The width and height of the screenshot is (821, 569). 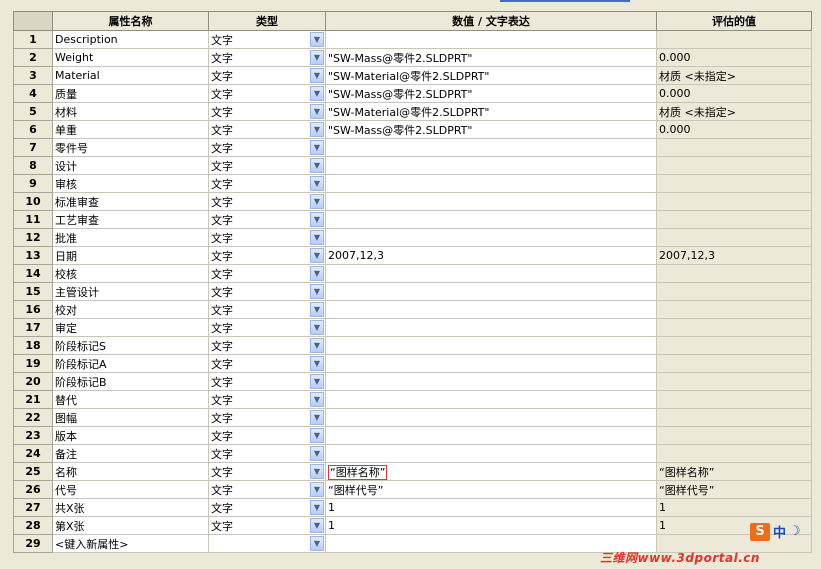 I want to click on row-number: 22, so click(x=33, y=417).